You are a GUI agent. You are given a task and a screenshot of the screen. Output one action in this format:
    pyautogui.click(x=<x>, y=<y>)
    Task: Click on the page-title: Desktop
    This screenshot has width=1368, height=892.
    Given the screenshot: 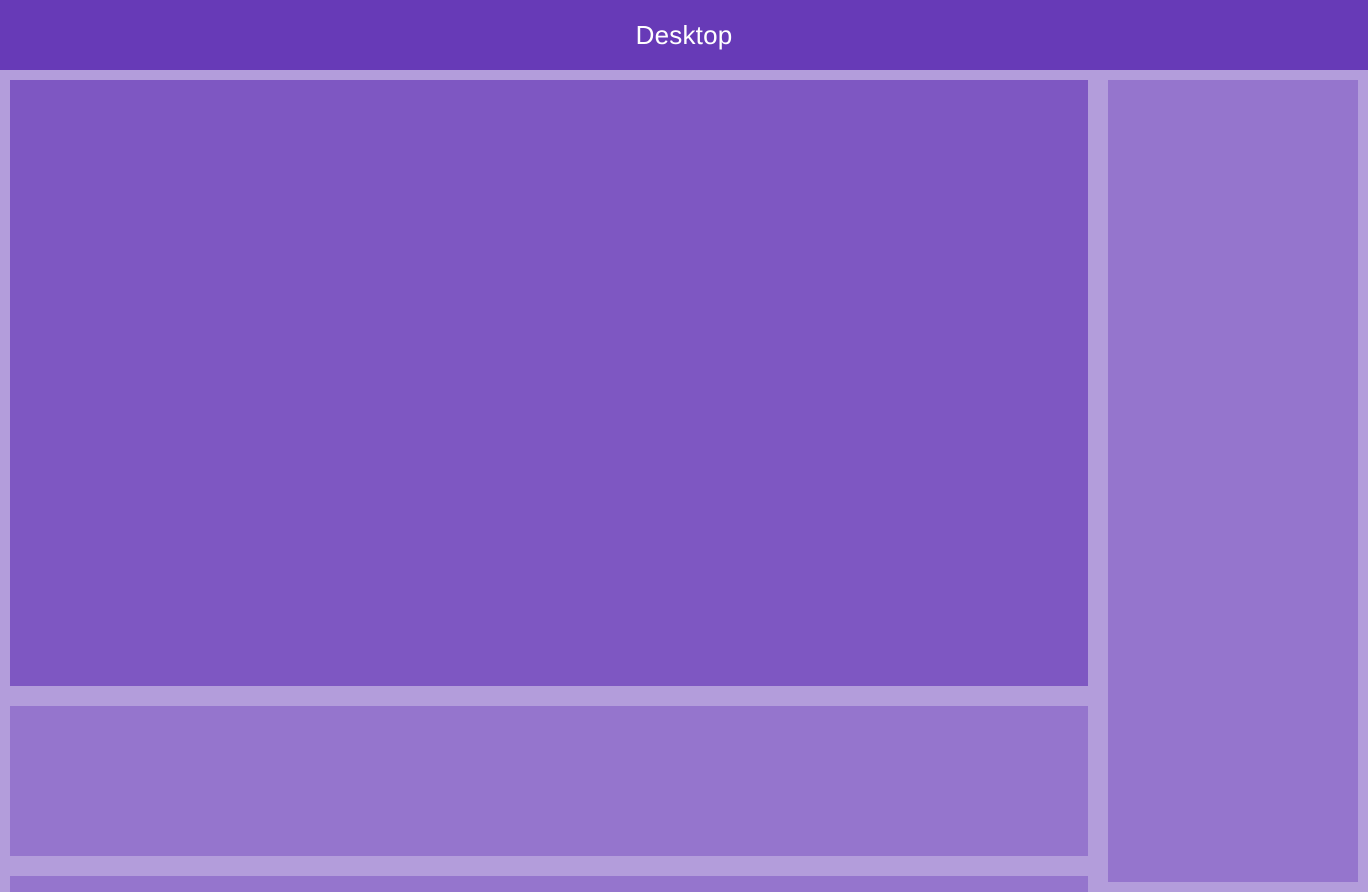 What is the action you would take?
    pyautogui.click(x=684, y=35)
    